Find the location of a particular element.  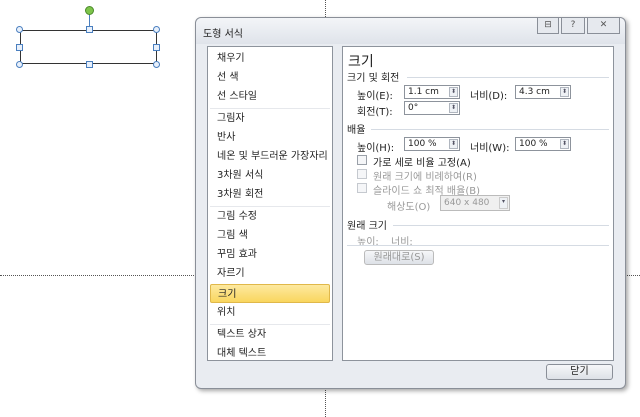

sidebar-item-position: 위치 is located at coordinates (270, 312).